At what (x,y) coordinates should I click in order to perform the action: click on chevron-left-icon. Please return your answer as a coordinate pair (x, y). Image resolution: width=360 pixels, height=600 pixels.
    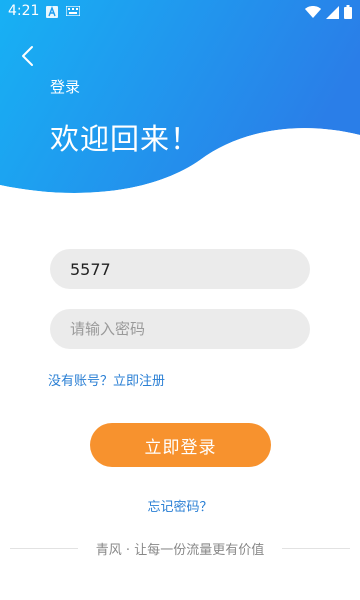
    Looking at the image, I should click on (27, 56).